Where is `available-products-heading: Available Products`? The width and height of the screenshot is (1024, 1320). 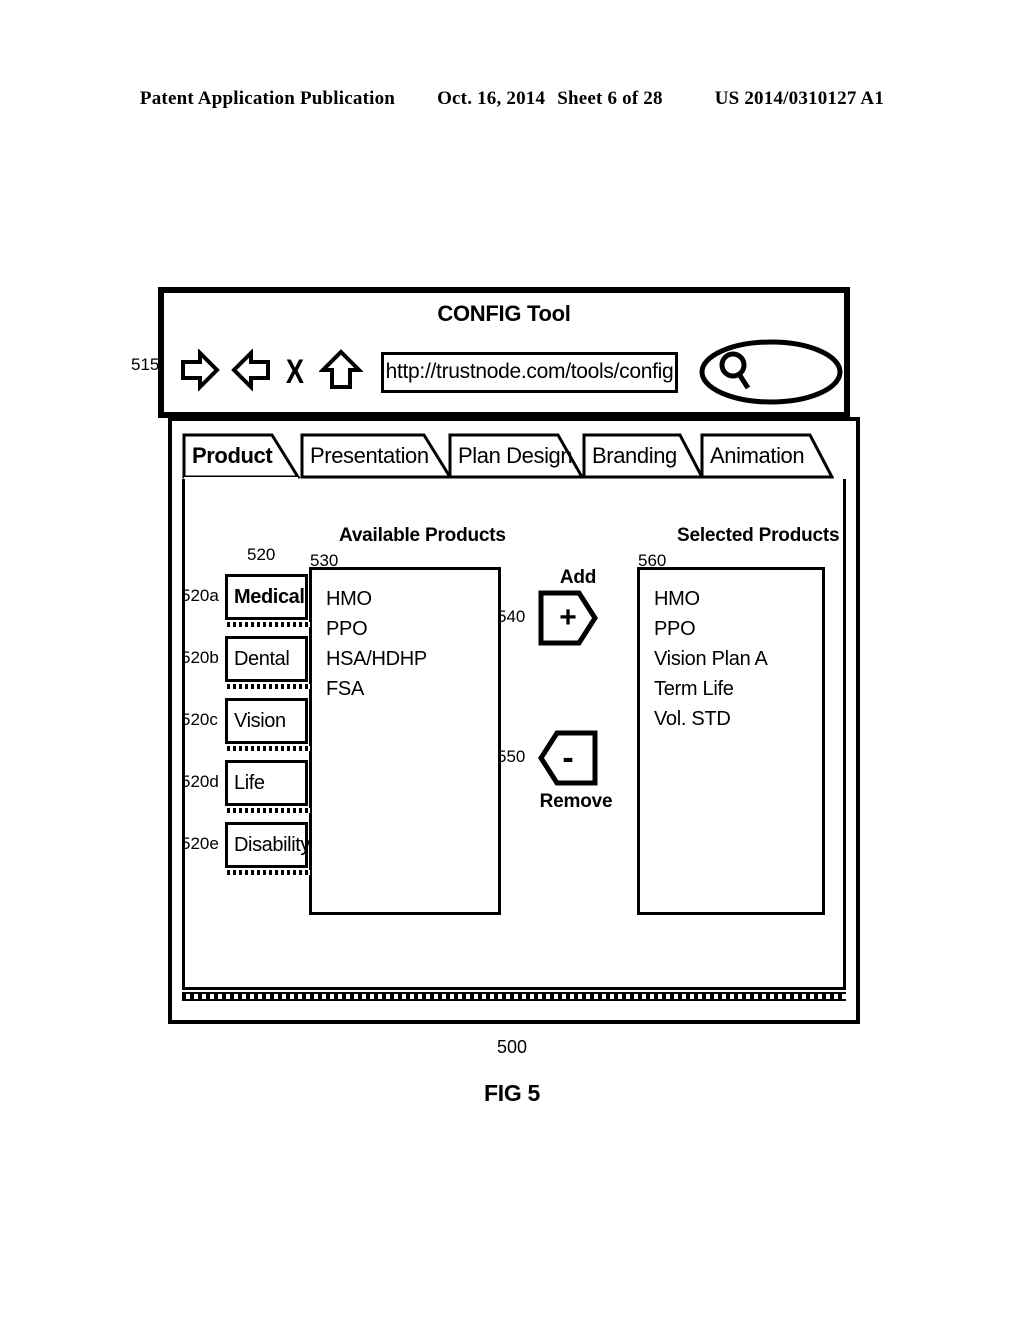
available-products-heading: Available Products is located at coordinates (422, 535).